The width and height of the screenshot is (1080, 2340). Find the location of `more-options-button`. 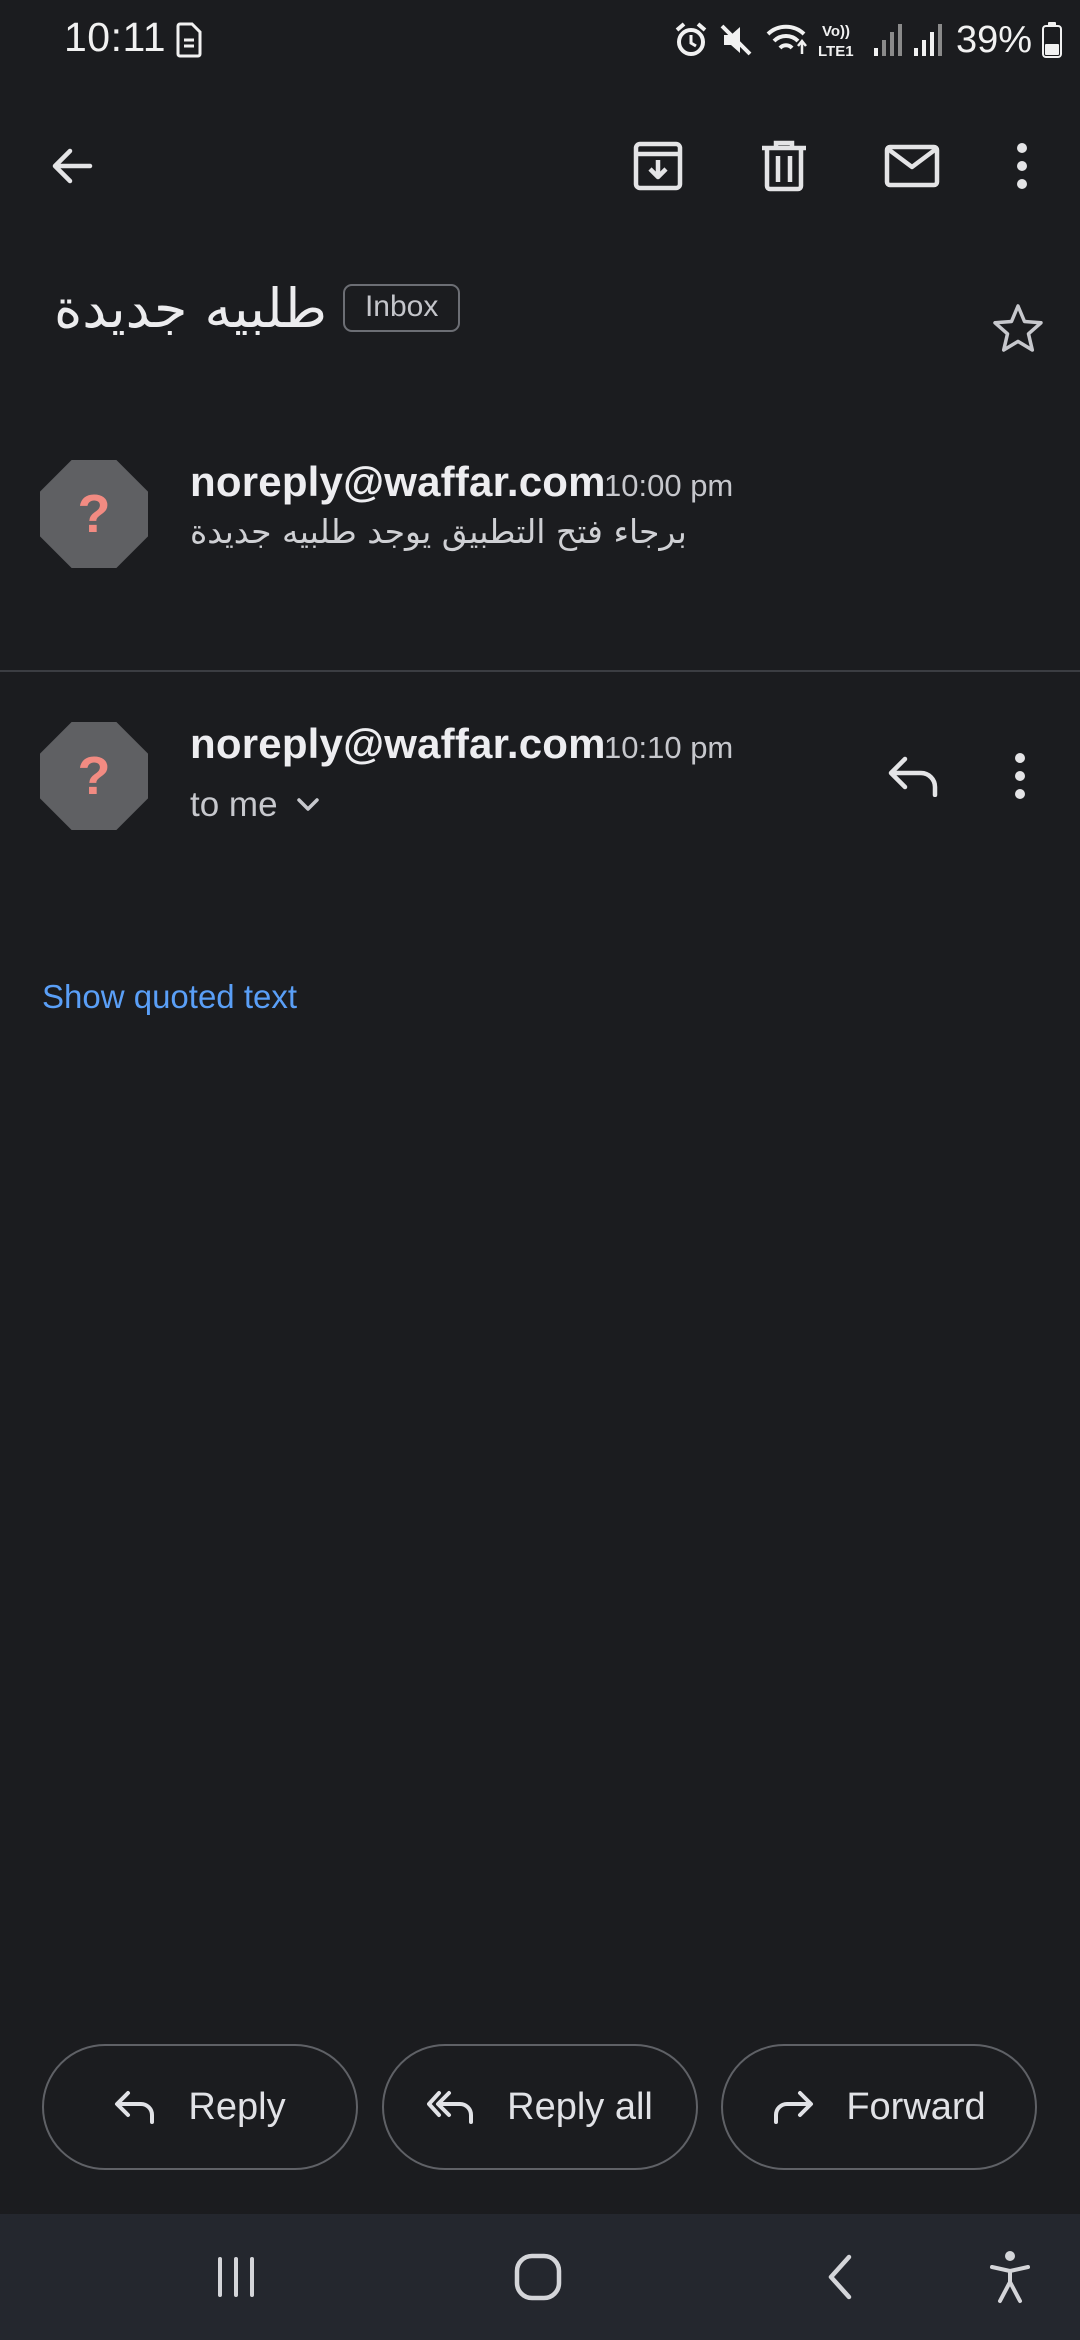

more-options-button is located at coordinates (1022, 166).